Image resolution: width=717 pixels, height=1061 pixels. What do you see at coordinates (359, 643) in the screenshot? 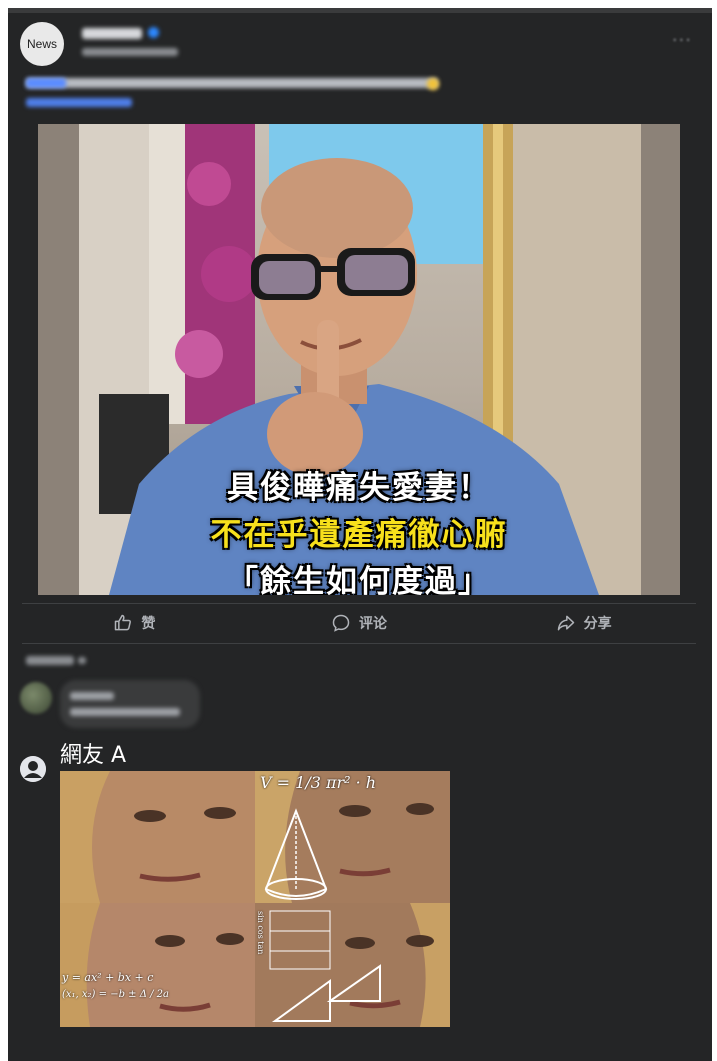
I see `divider-bottom` at bounding box center [359, 643].